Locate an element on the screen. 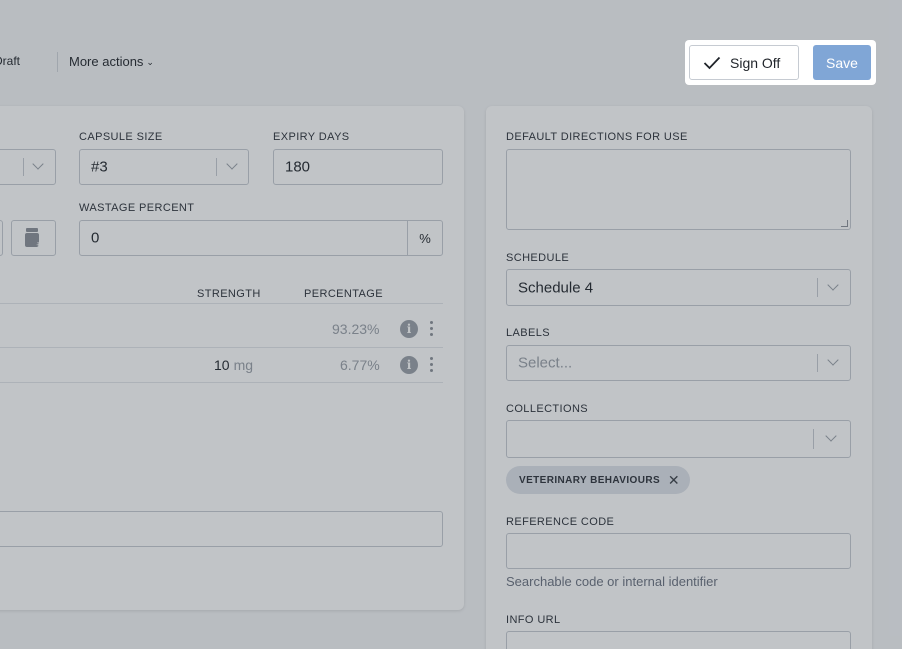 Image resolution: width=902 pixels, height=649 pixels. resize-grip-icon is located at coordinates (844, 223).